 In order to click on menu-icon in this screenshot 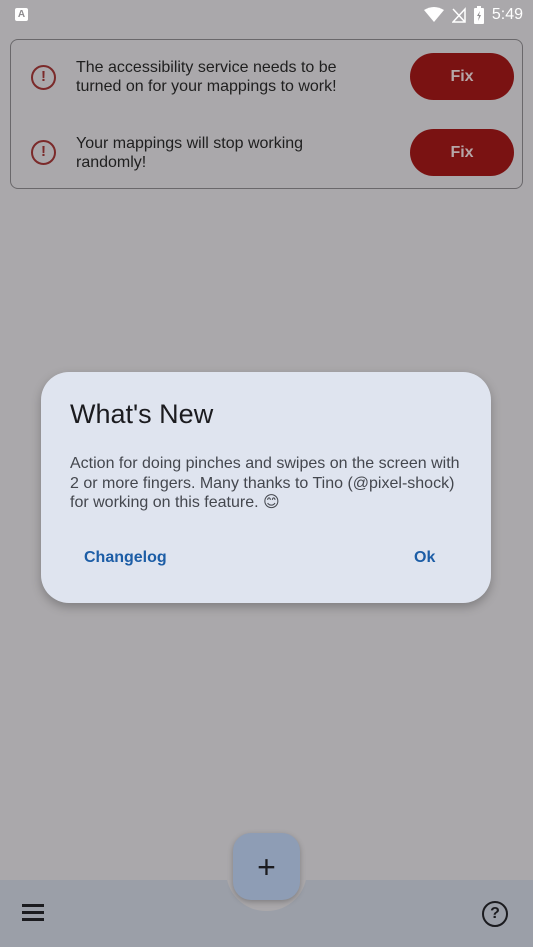, I will do `click(33, 913)`.